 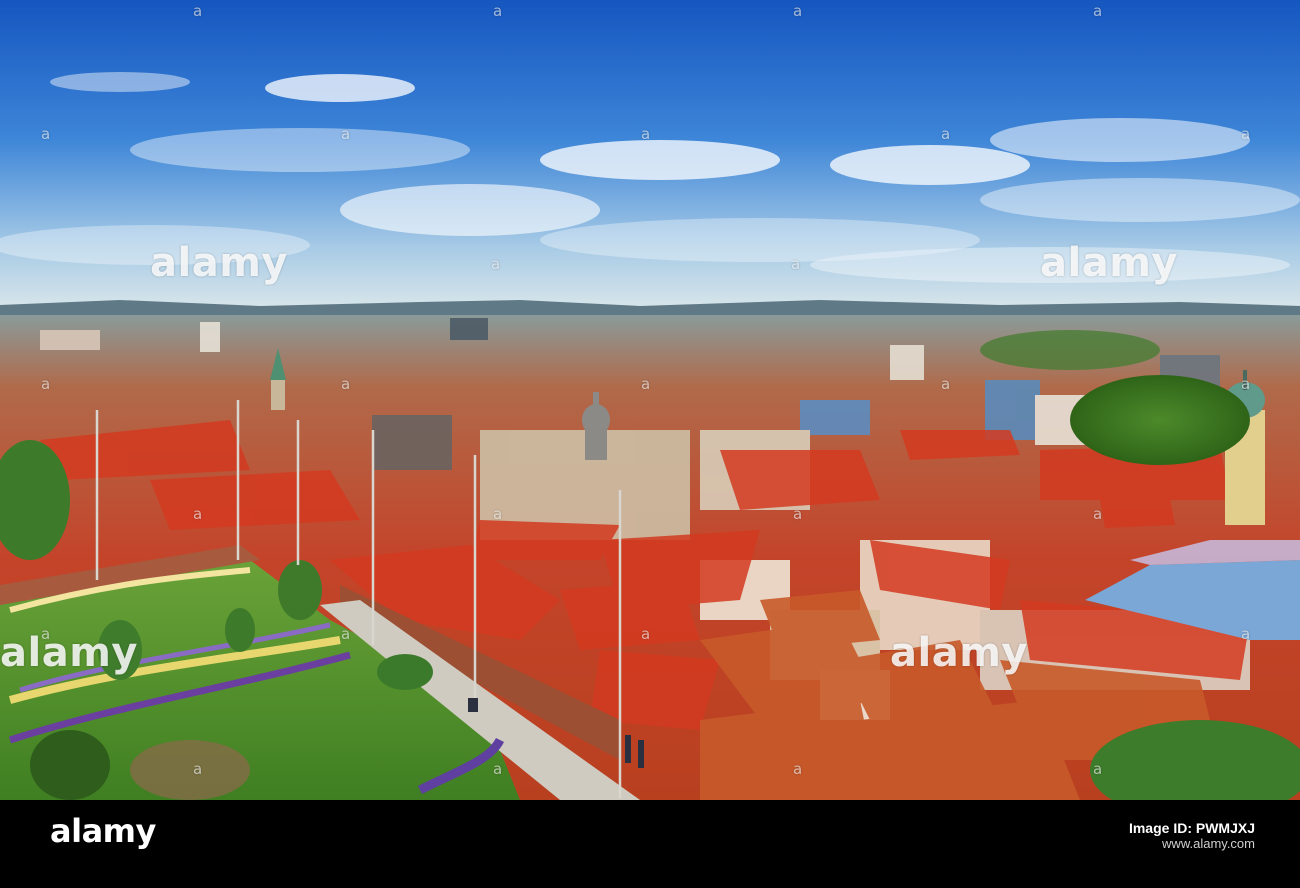 I want to click on watermark-logo-left: alamy, so click(x=219, y=263).